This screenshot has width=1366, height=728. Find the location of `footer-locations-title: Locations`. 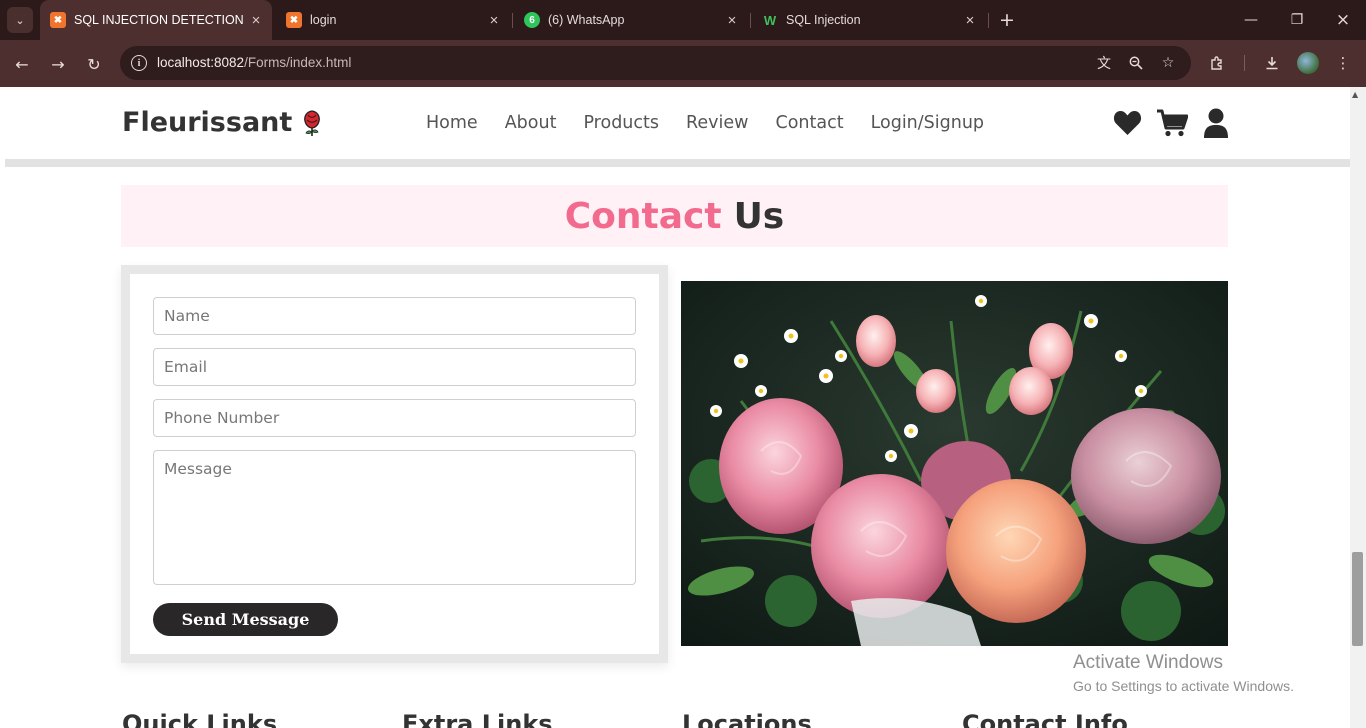

footer-locations-title: Locations is located at coordinates (747, 719).